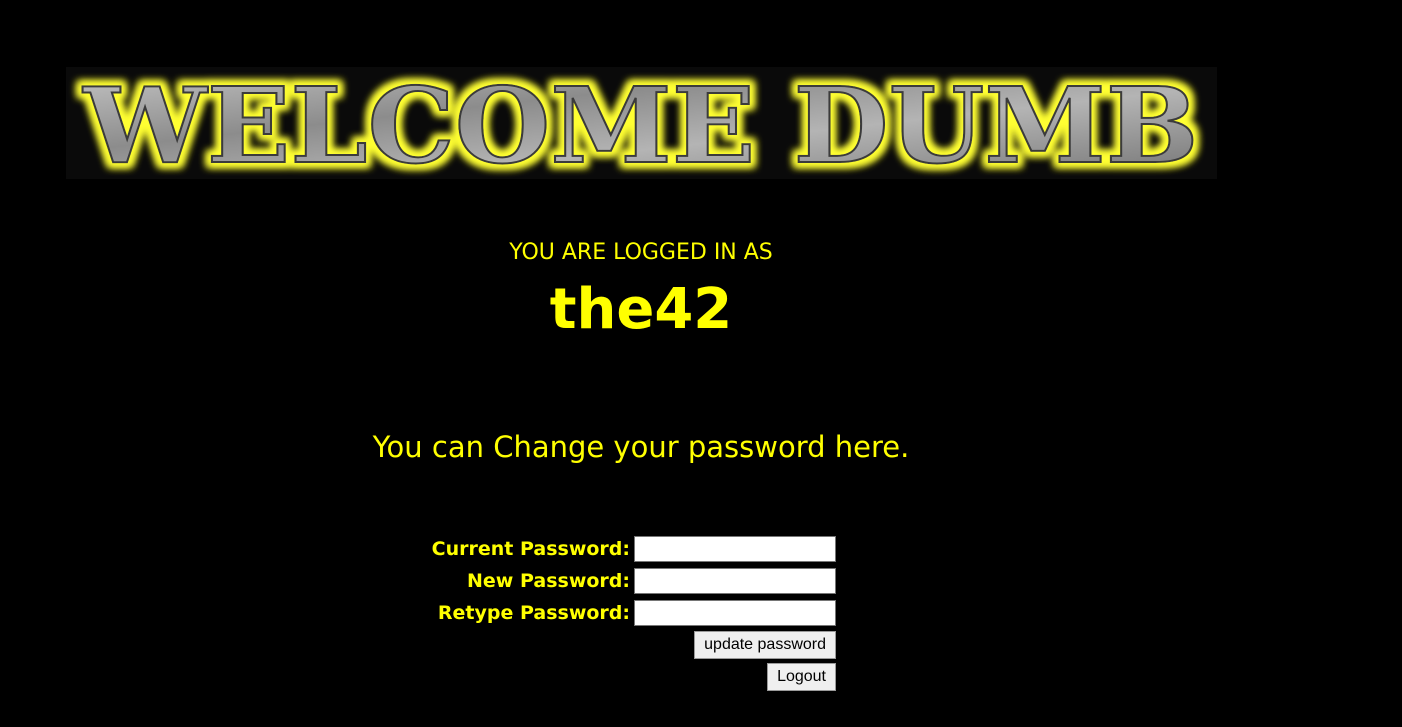 The image size is (1402, 727). I want to click on username: the42, so click(641, 309).